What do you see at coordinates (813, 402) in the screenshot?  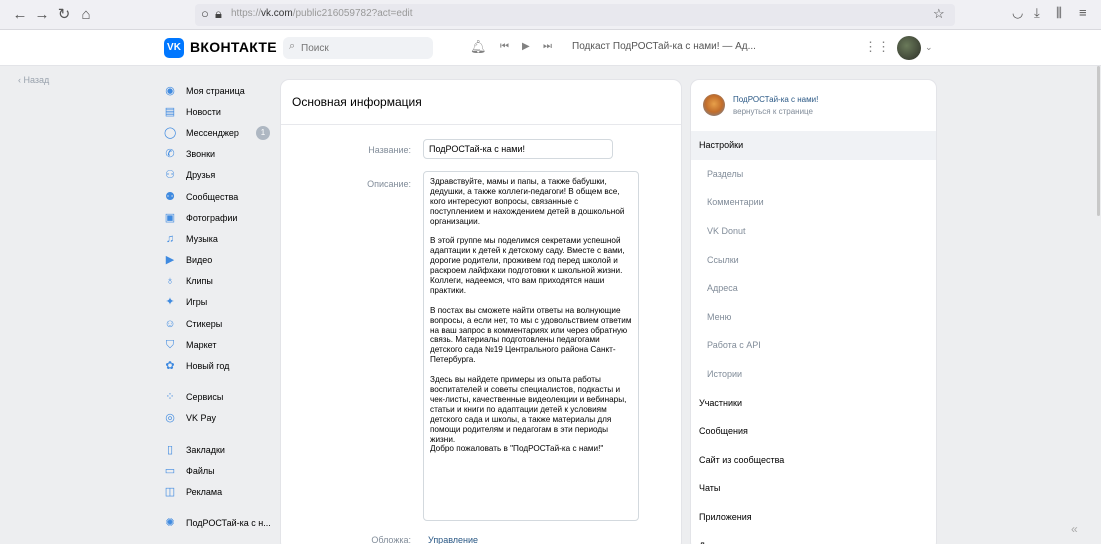 I see `settings-menu-item: Участники` at bounding box center [813, 402].